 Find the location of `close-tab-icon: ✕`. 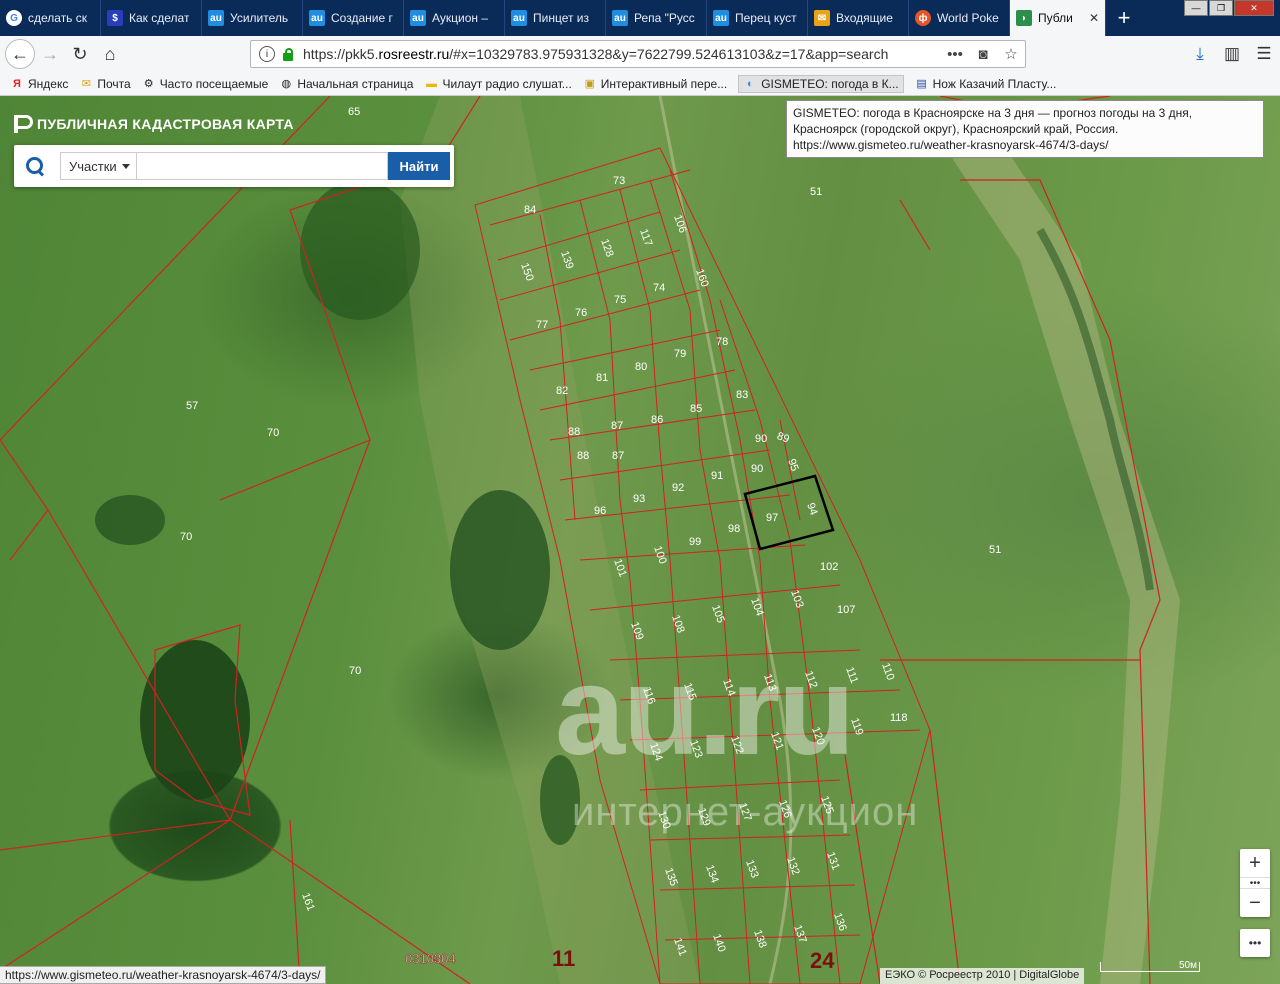

close-tab-icon: ✕ is located at coordinates (1094, 18).